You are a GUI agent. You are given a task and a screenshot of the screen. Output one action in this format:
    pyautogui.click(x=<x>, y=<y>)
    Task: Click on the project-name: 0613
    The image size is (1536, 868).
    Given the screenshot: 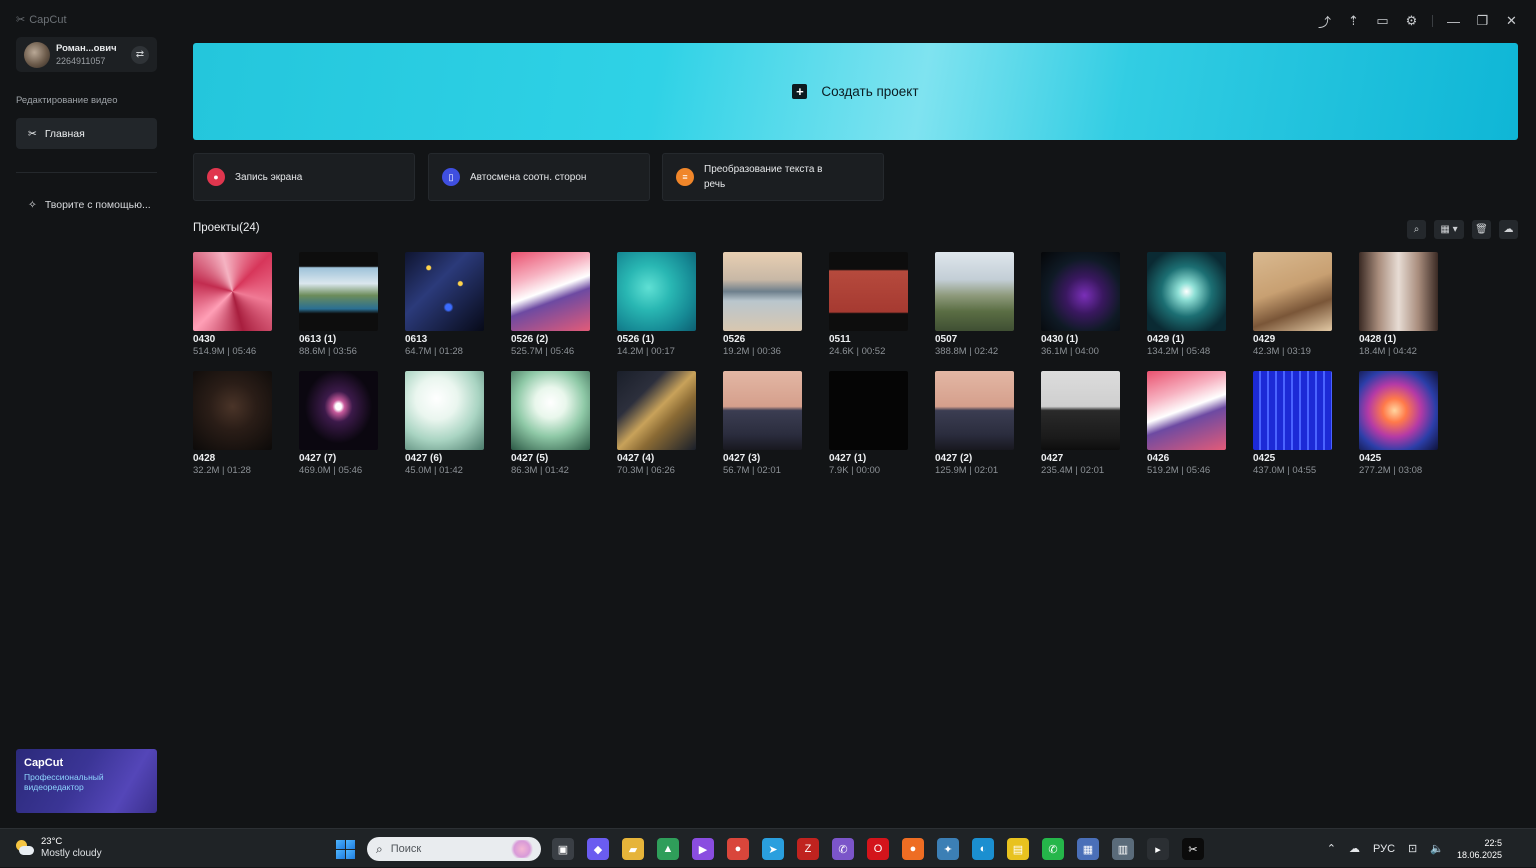 What is the action you would take?
    pyautogui.click(x=416, y=339)
    